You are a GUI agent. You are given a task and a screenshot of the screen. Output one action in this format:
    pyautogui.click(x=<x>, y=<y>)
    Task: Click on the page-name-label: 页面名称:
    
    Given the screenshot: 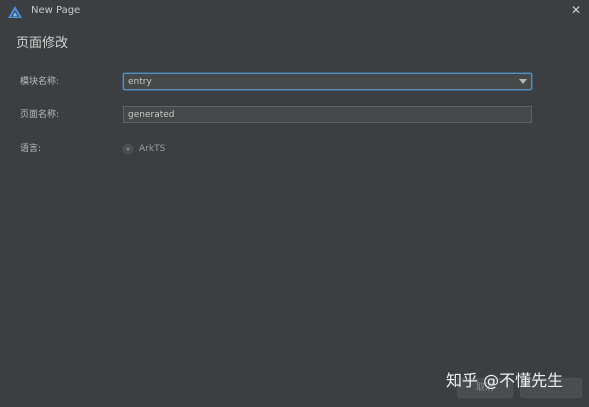 What is the action you would take?
    pyautogui.click(x=40, y=115)
    